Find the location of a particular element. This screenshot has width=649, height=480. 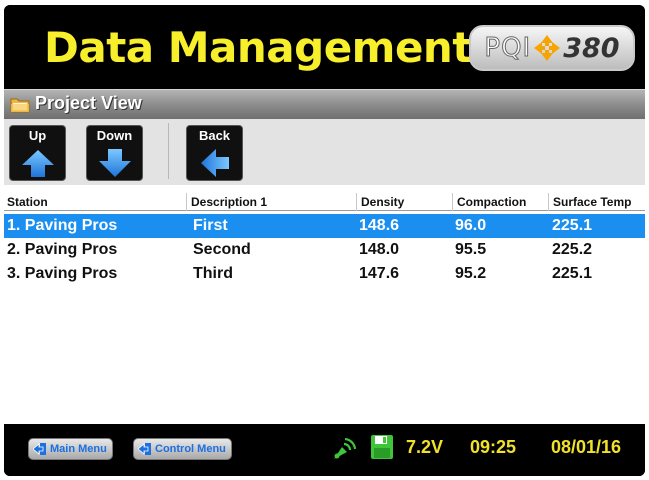

pqi-logo: PQI 380 is located at coordinates (552, 48).